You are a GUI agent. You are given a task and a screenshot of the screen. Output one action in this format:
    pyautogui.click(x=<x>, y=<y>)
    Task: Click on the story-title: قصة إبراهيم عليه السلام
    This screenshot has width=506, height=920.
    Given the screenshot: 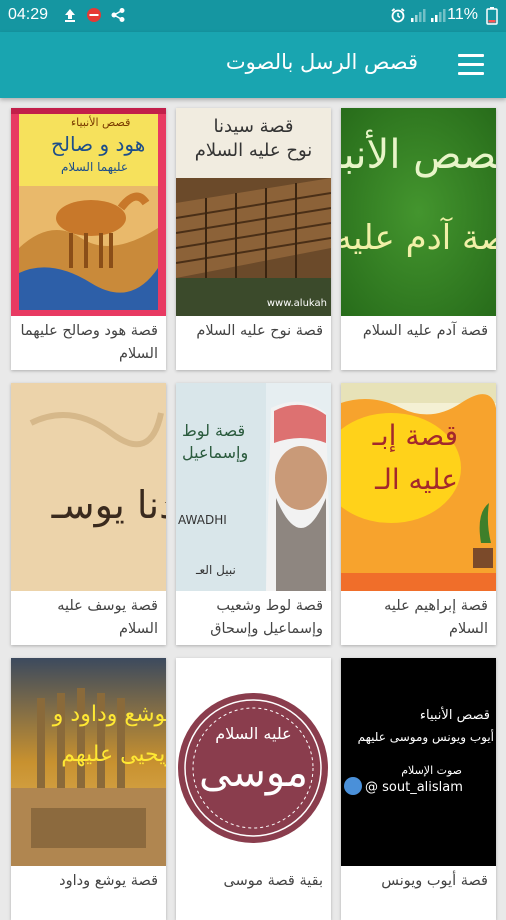 What is the action you would take?
    pyautogui.click(x=436, y=617)
    